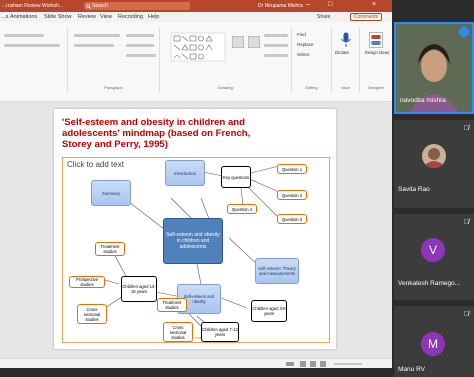 This screenshot has height=377, width=474. Describe the element at coordinates (34, 60) in the screenshot. I see `font-group` at that location.